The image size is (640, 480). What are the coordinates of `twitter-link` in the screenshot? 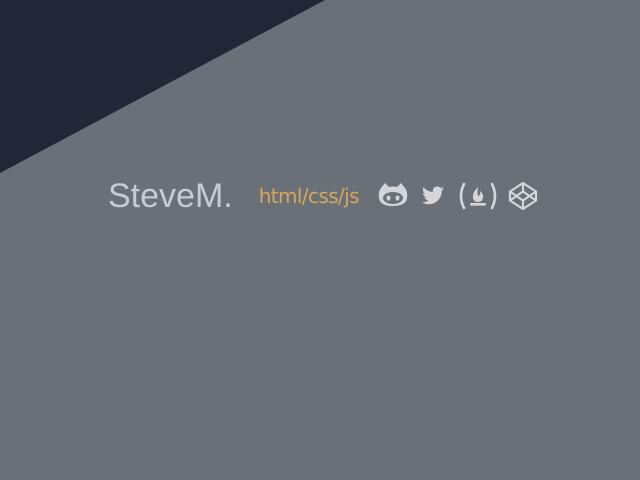 It's located at (433, 196).